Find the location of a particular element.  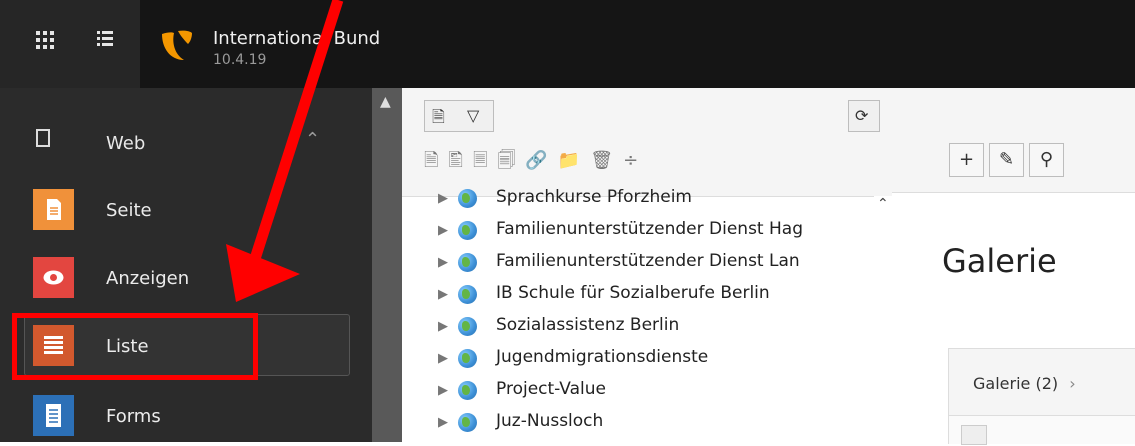

red-arrow-shaft is located at coordinates (296, 132).